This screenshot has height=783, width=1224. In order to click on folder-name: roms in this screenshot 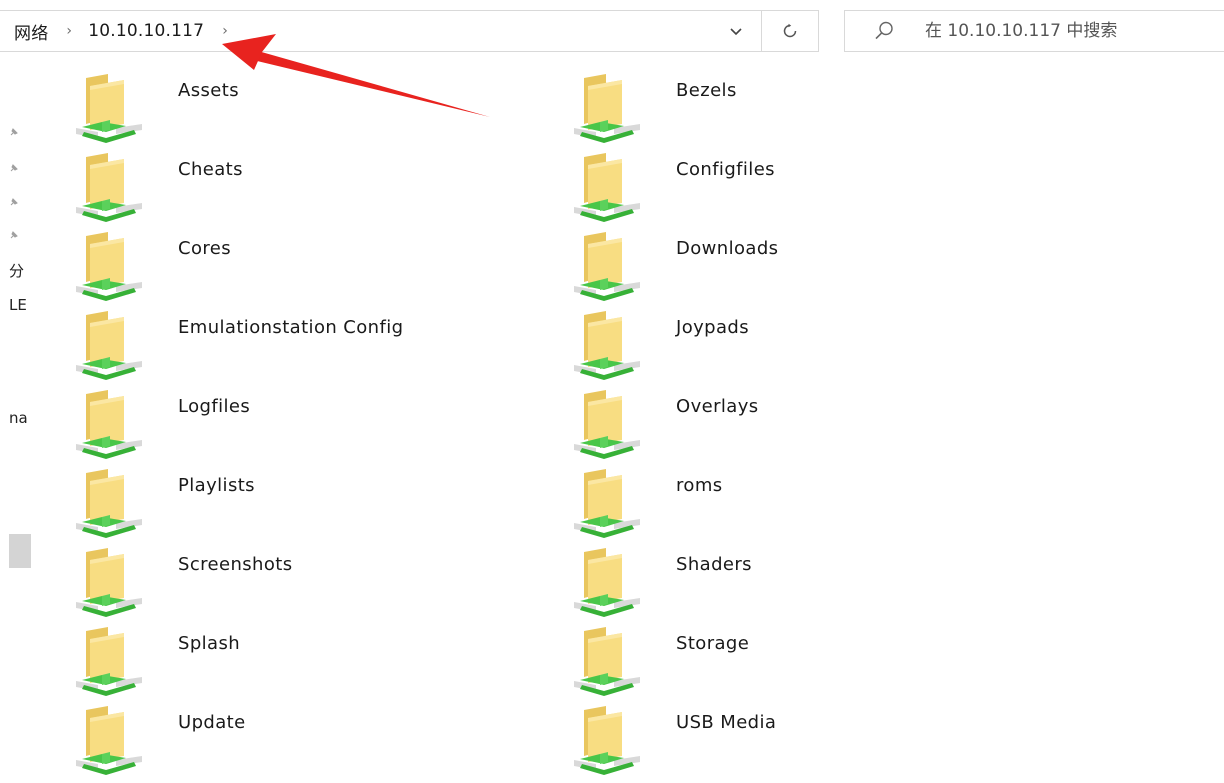, I will do `click(699, 485)`.